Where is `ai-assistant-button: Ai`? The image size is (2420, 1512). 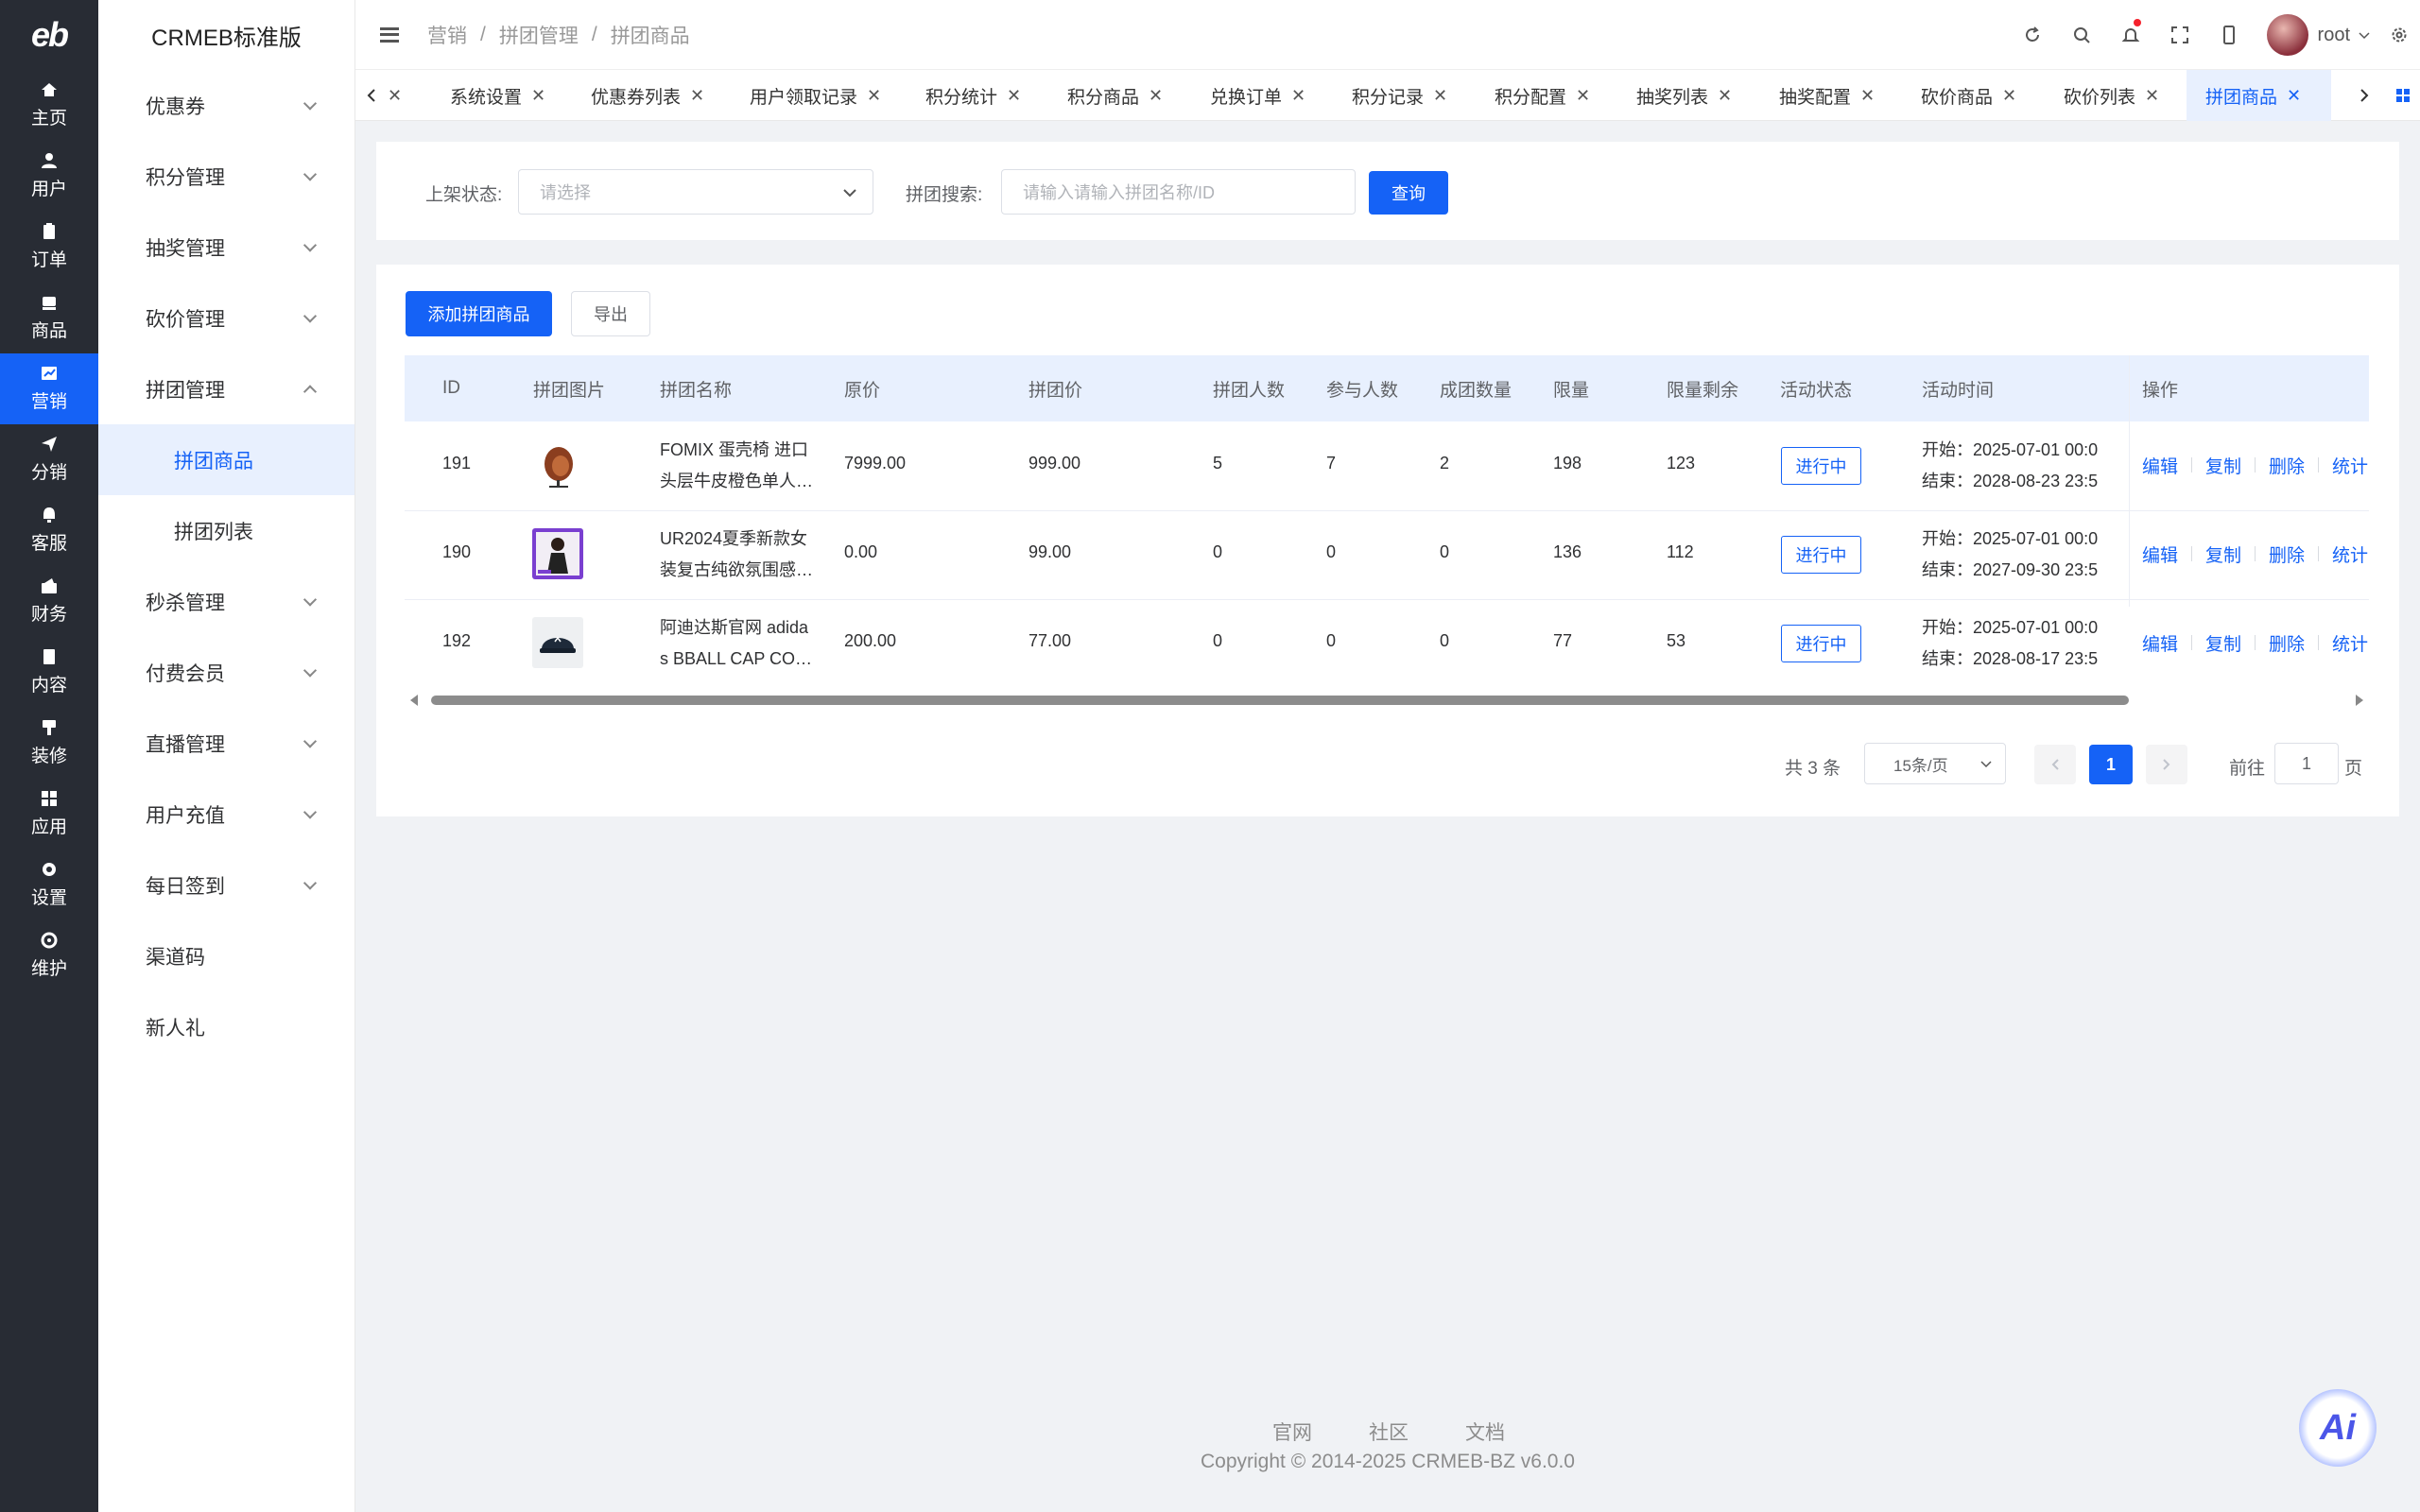 ai-assistant-button: Ai is located at coordinates (2338, 1428).